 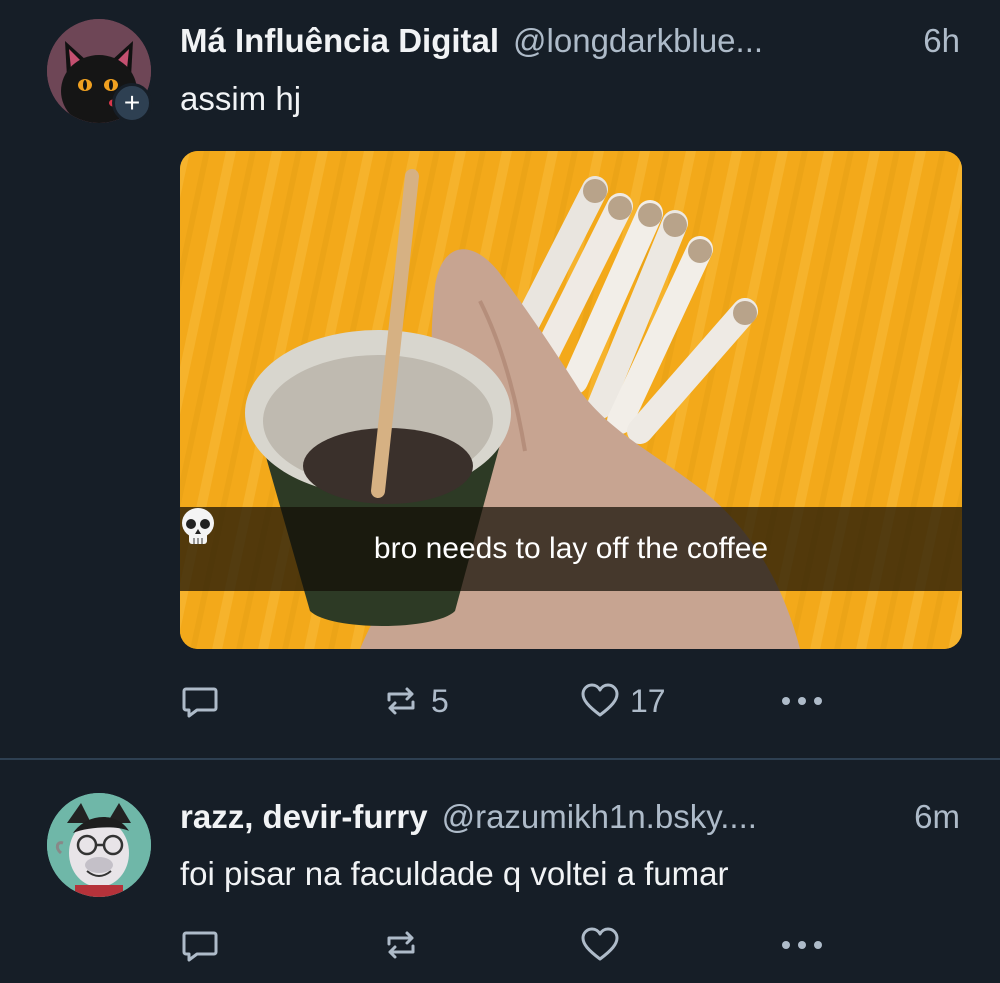 I want to click on caption-text: bro needs to lay off the coffee, so click(x=571, y=548).